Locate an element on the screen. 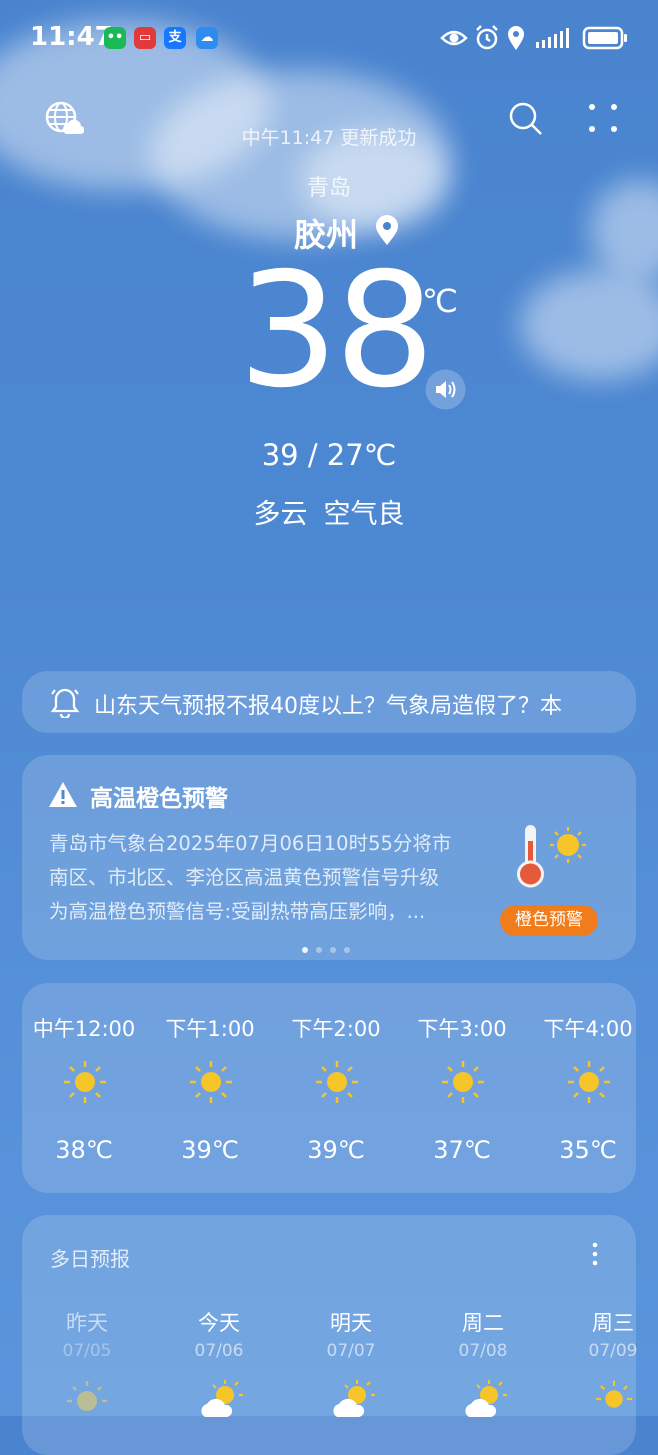 Image resolution: width=658 pixels, height=1455 pixels. eye-icon is located at coordinates (454, 38).